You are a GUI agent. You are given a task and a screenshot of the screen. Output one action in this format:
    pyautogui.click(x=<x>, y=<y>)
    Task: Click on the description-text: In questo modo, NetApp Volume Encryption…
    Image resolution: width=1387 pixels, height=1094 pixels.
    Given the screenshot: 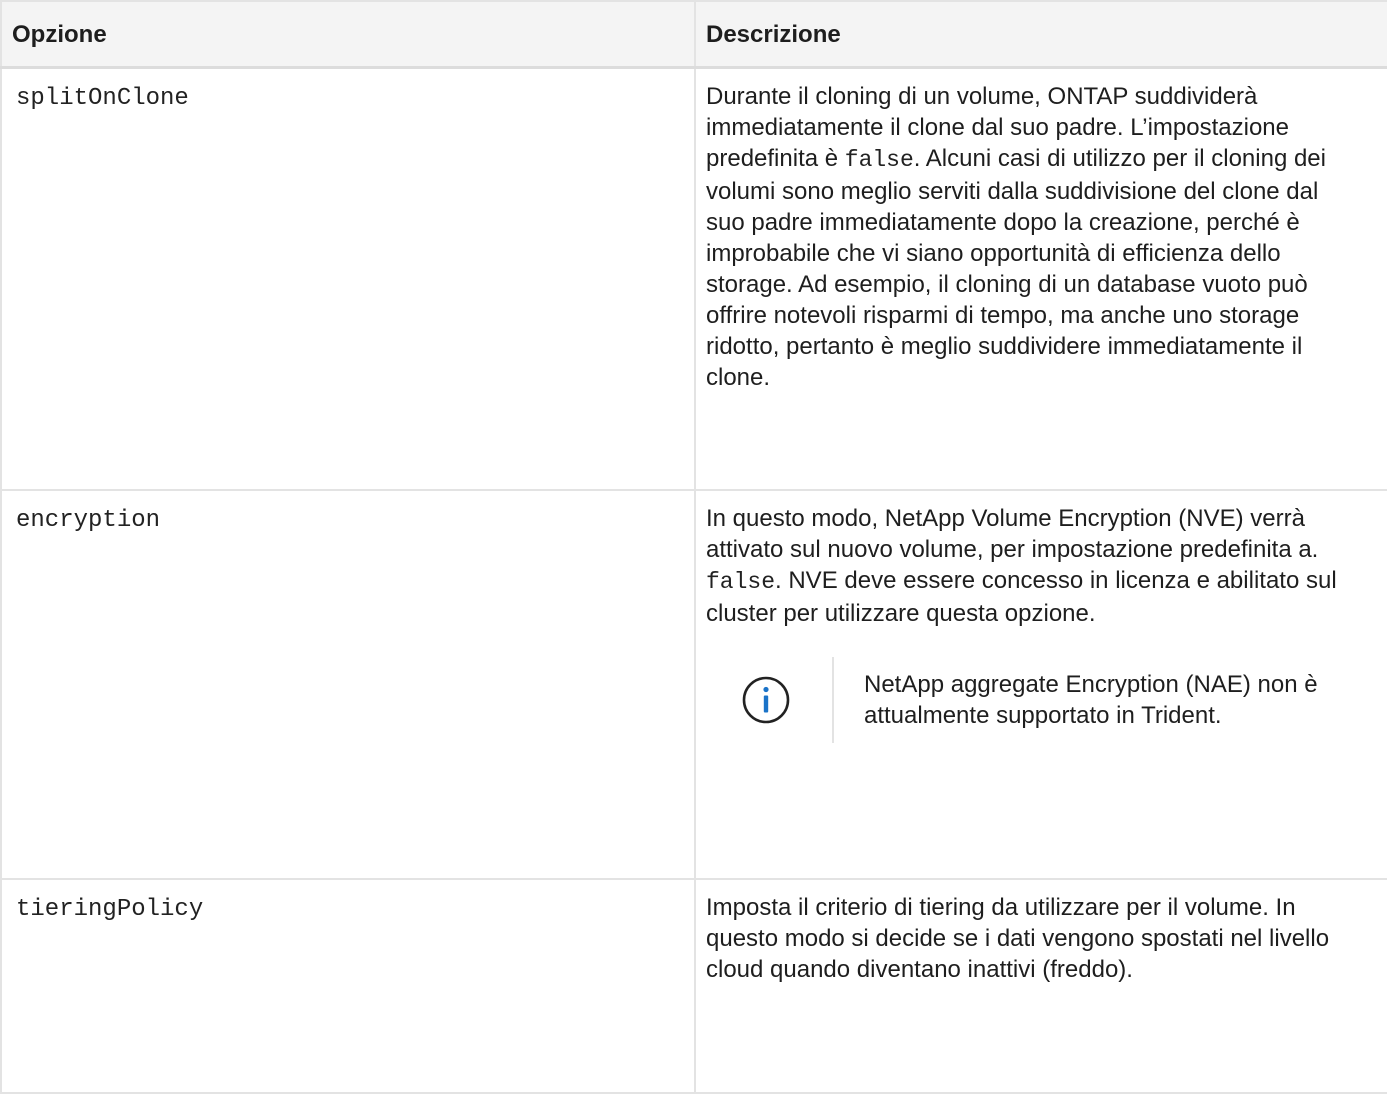 What is the action you would take?
    pyautogui.click(x=1033, y=566)
    